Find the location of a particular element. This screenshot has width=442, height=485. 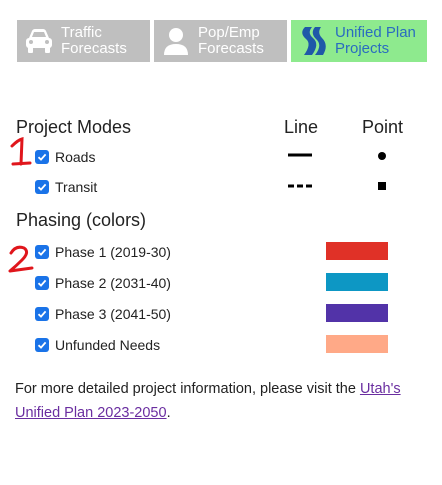

transit-checkbox is located at coordinates (42, 187).